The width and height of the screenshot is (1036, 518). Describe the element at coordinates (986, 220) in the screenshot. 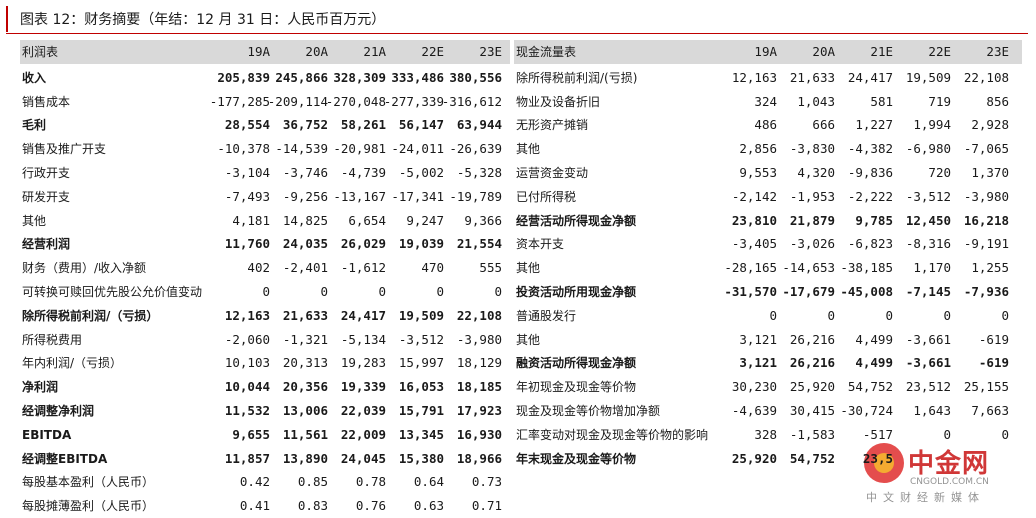

I see `cashflow-row-value: 16,218` at that location.